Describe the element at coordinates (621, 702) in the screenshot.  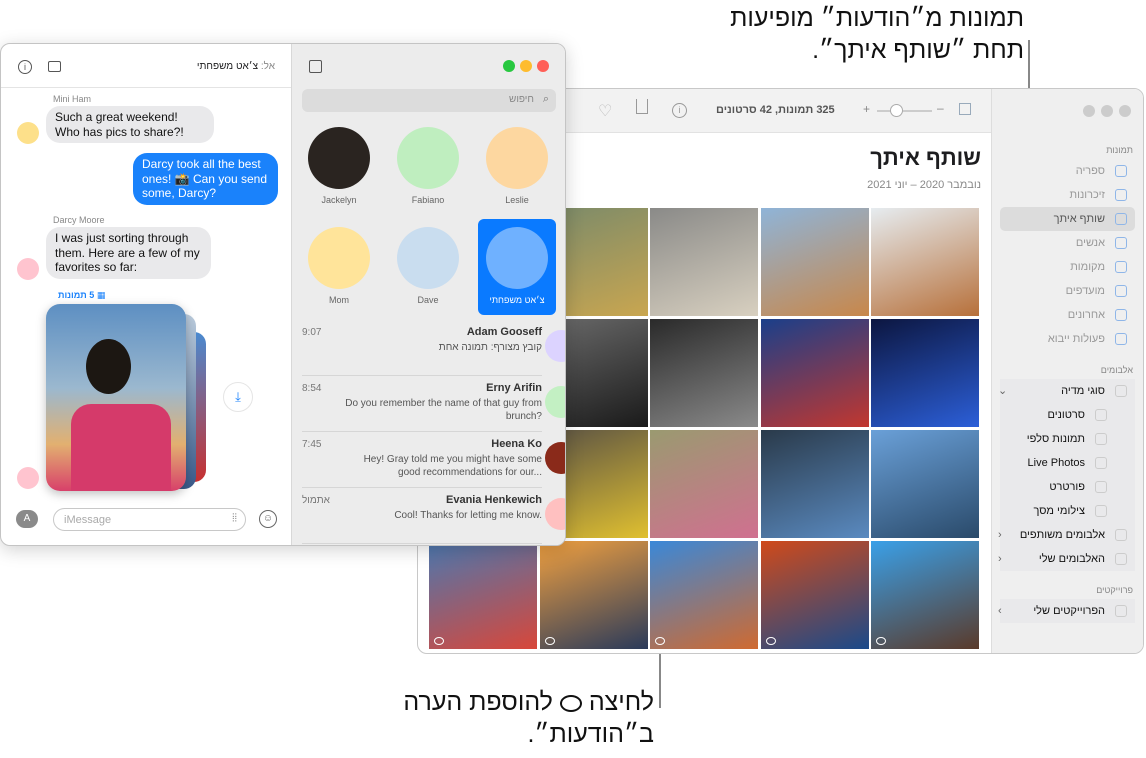
I see `callout-text: לחיצה` at that location.